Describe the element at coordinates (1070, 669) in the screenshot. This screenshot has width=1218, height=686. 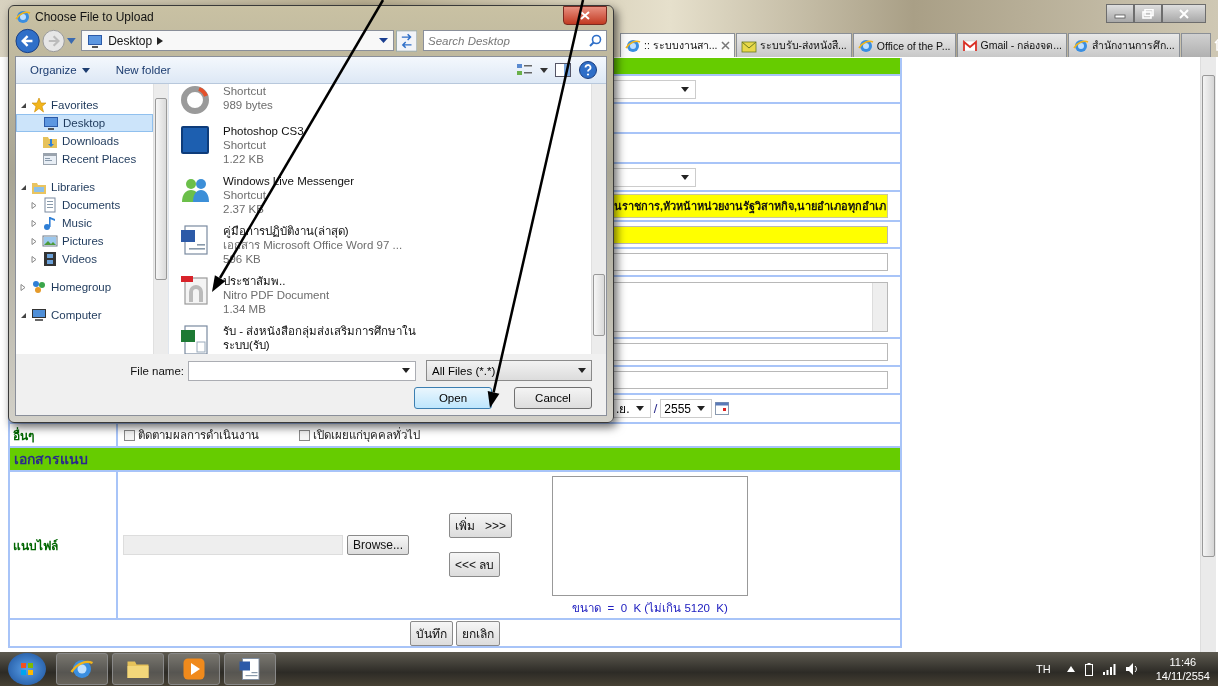
I see `up-arrow-icon` at that location.